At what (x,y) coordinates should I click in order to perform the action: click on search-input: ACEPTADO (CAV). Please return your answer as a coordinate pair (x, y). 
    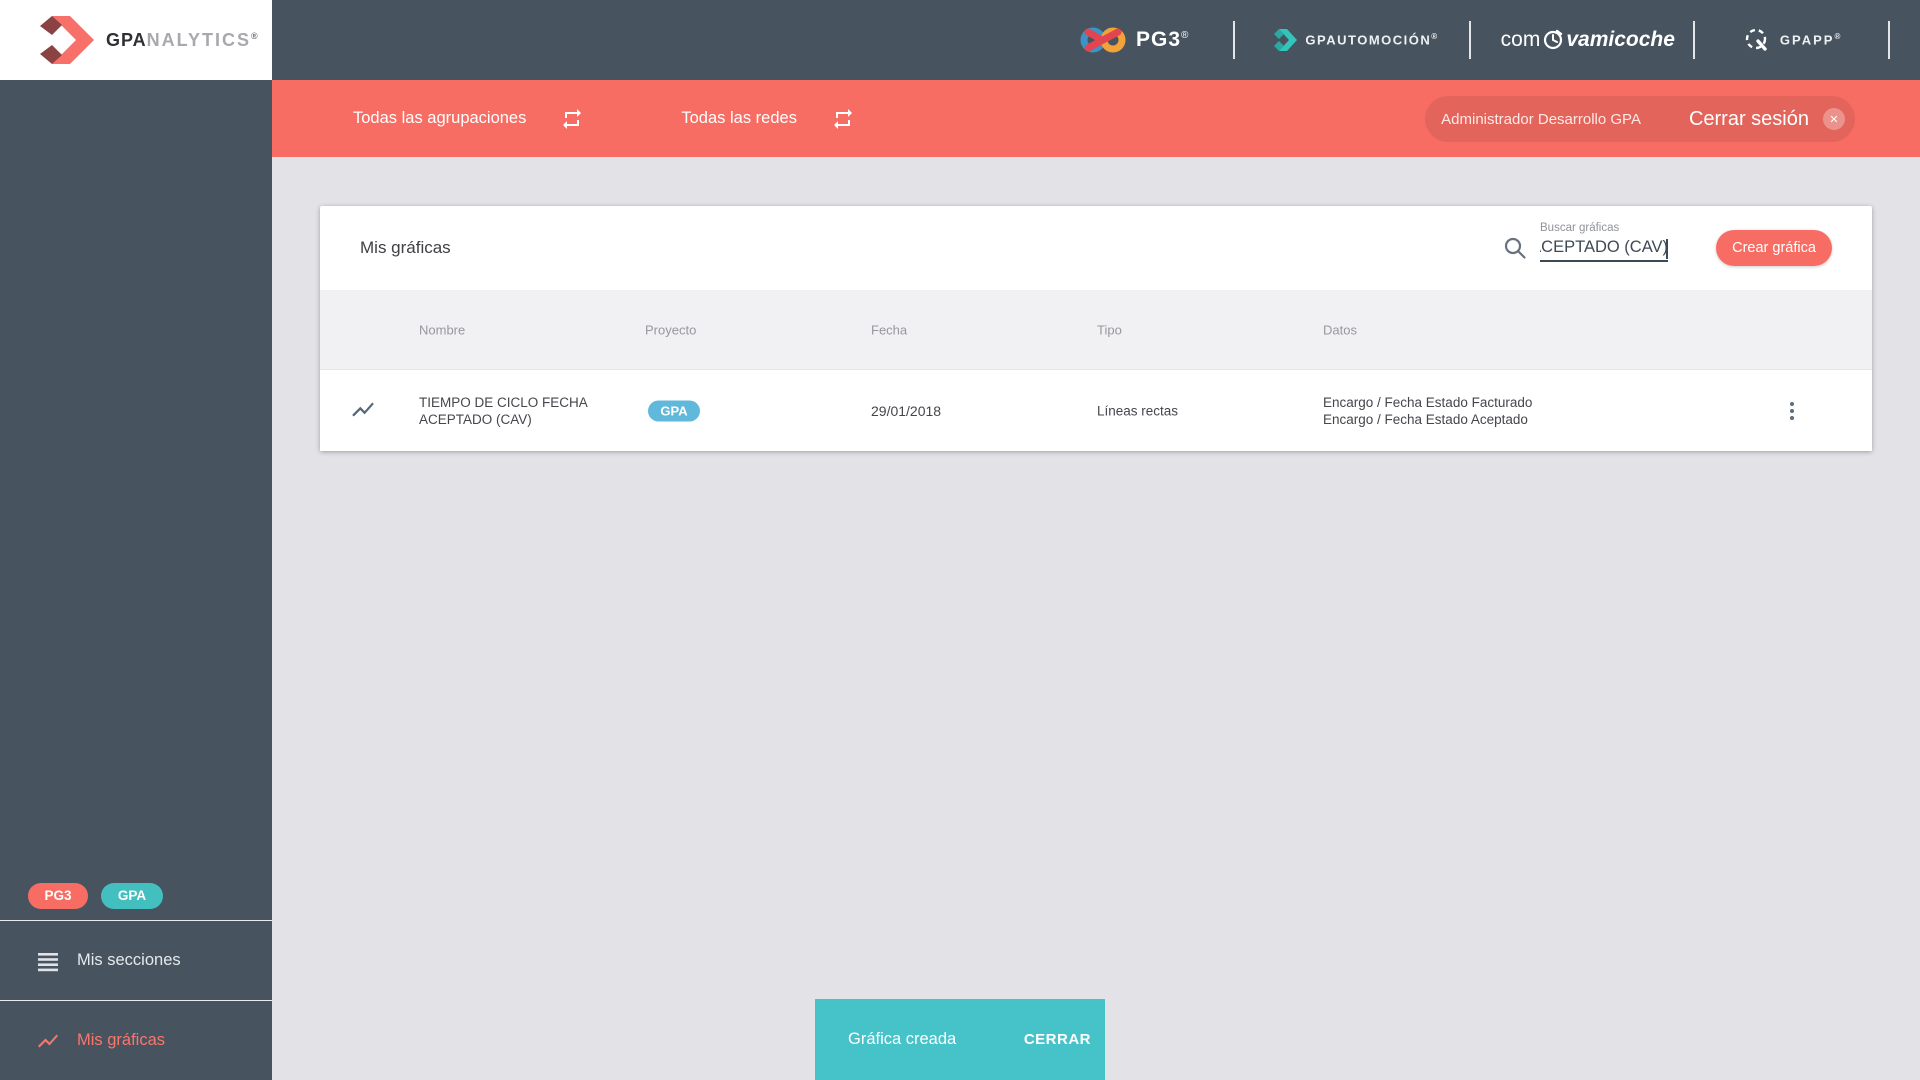
    Looking at the image, I should click on (1604, 250).